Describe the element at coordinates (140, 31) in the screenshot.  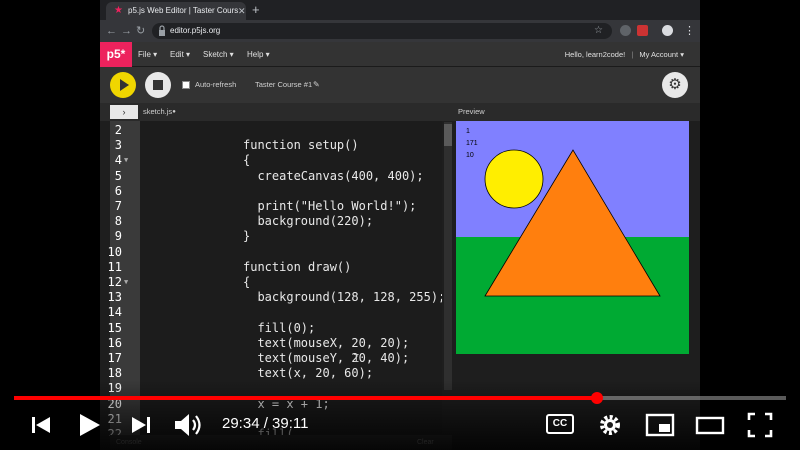
I see `reload-icon: ↻` at that location.